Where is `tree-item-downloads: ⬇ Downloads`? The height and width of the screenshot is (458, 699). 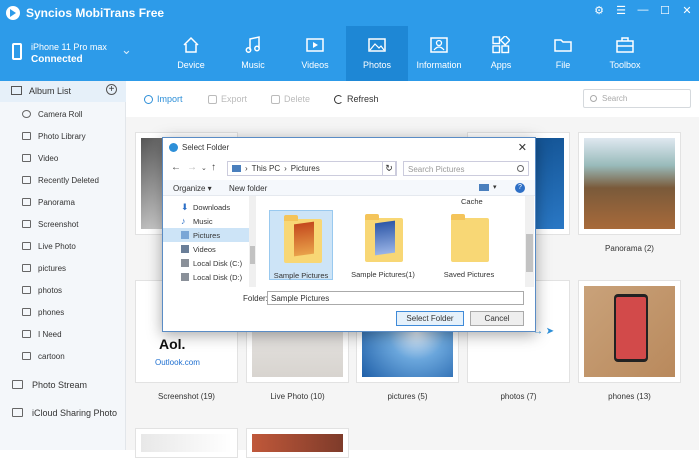 tree-item-downloads: ⬇ Downloads is located at coordinates (205, 207).